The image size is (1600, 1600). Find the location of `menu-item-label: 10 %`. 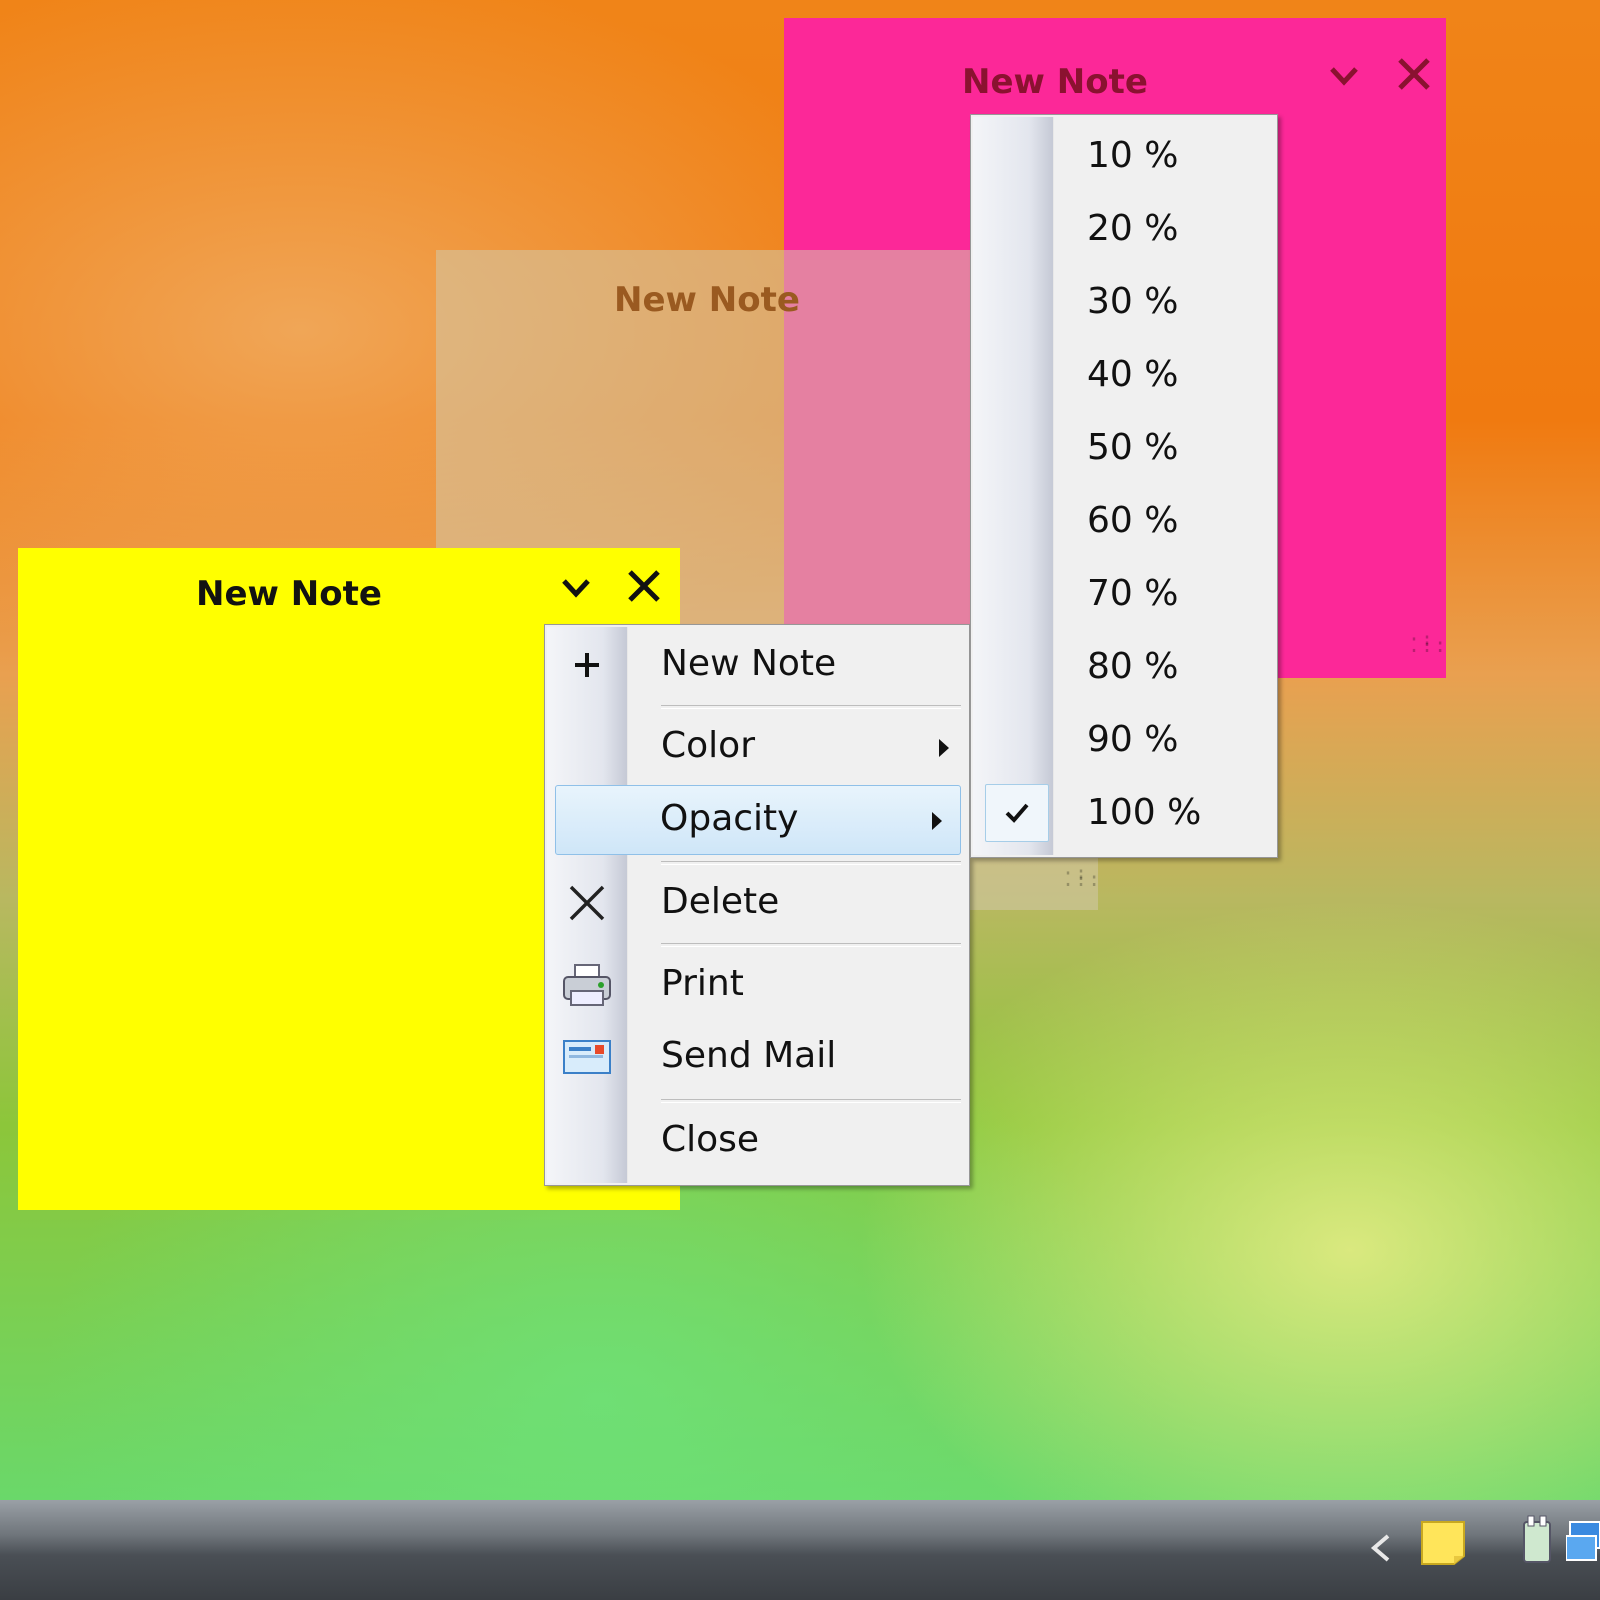

menu-item-label: 10 % is located at coordinates (1133, 155).